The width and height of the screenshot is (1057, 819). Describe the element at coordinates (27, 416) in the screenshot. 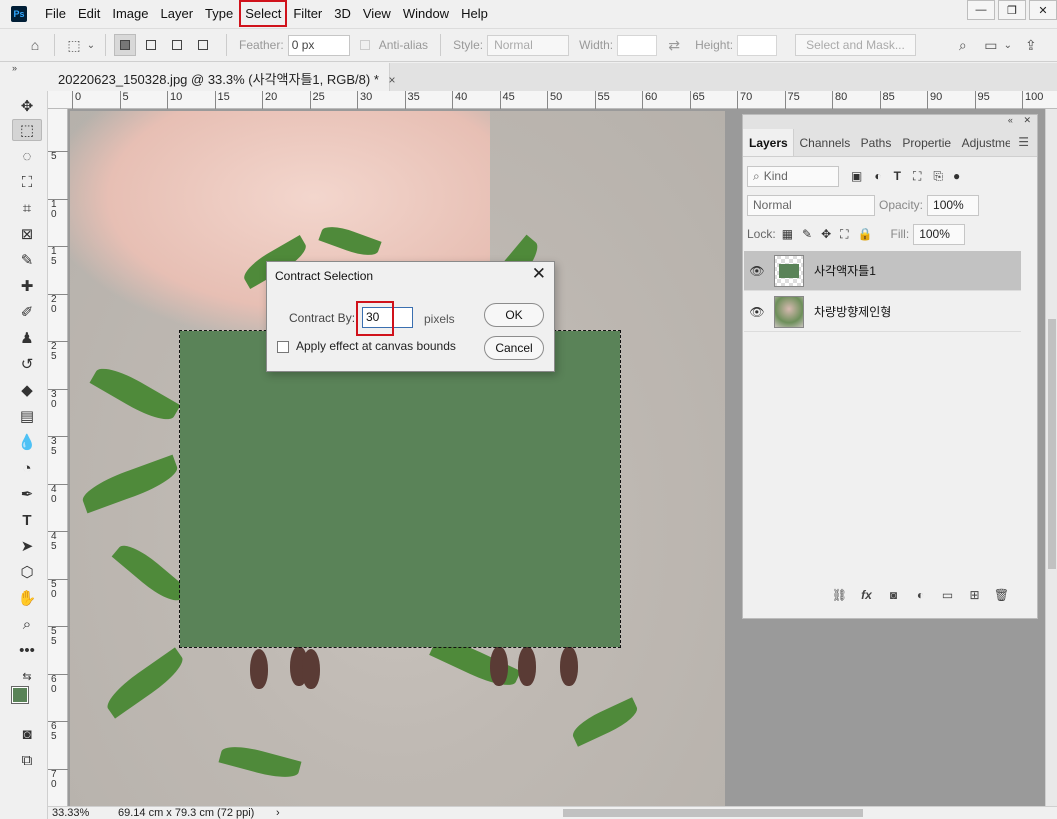

I see `gradient-tool-icon: ▤` at that location.